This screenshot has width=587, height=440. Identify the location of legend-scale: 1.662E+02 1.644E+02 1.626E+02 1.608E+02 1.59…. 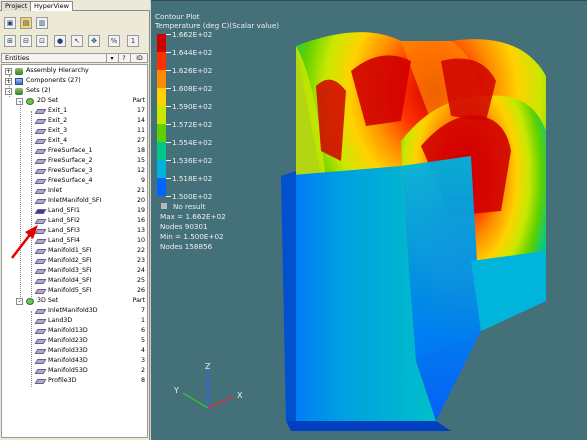
(205, 140).